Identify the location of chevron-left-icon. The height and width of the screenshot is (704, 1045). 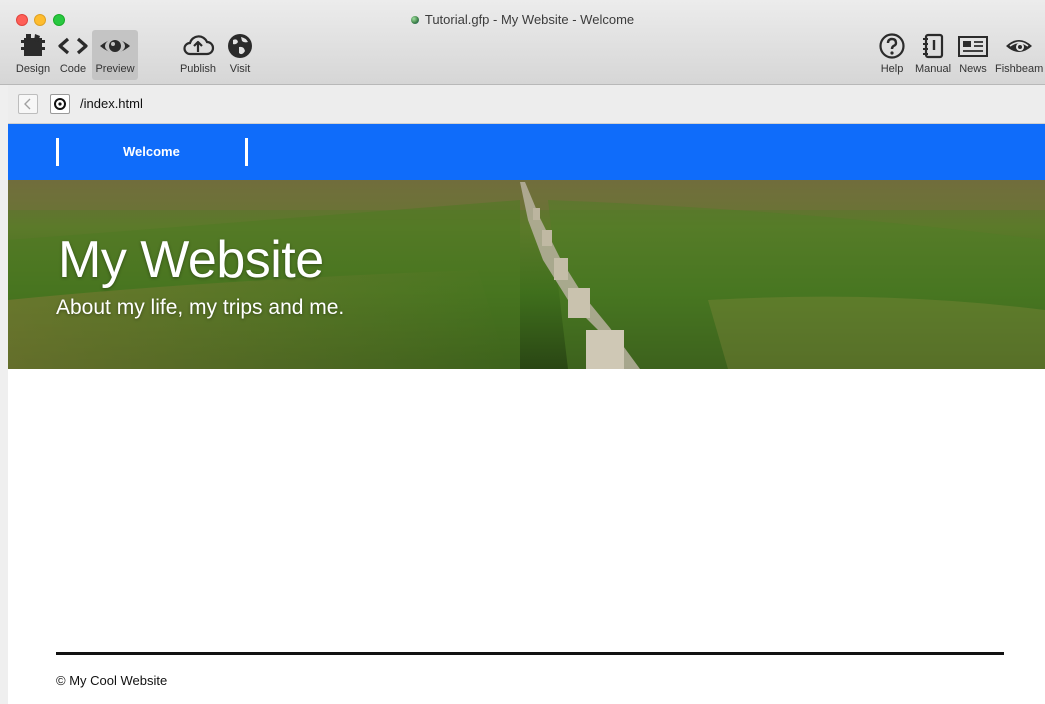
(27, 104).